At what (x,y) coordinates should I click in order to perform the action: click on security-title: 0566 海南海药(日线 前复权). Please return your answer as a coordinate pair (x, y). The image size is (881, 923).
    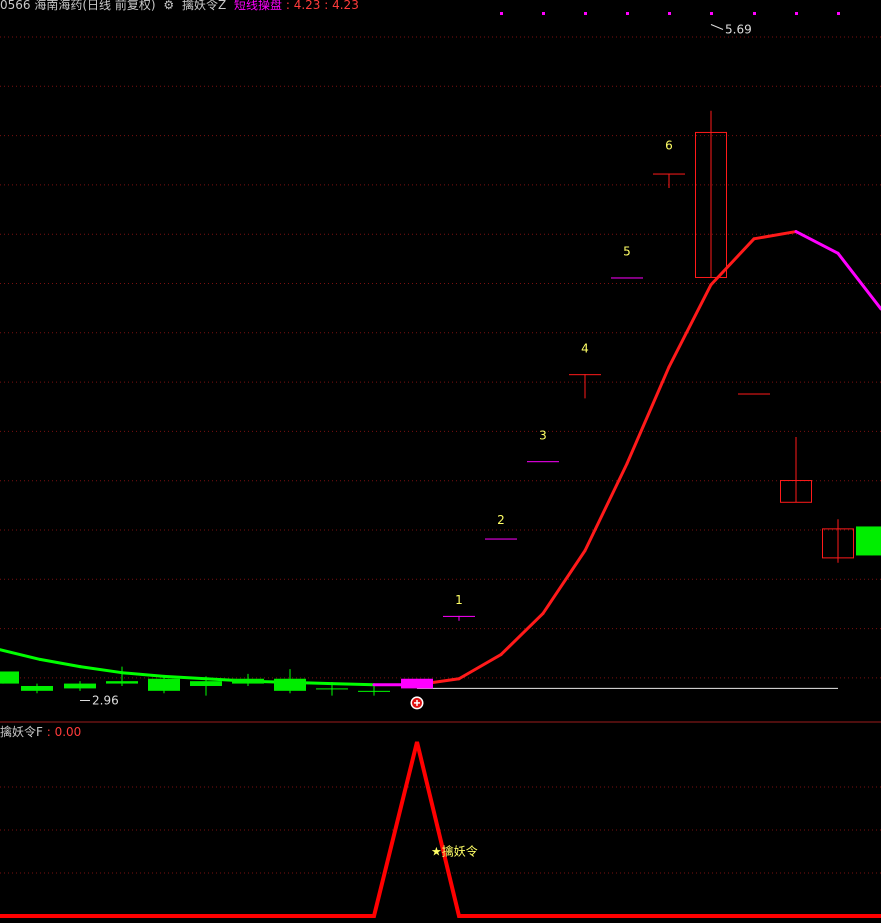
    Looking at the image, I should click on (78, 6).